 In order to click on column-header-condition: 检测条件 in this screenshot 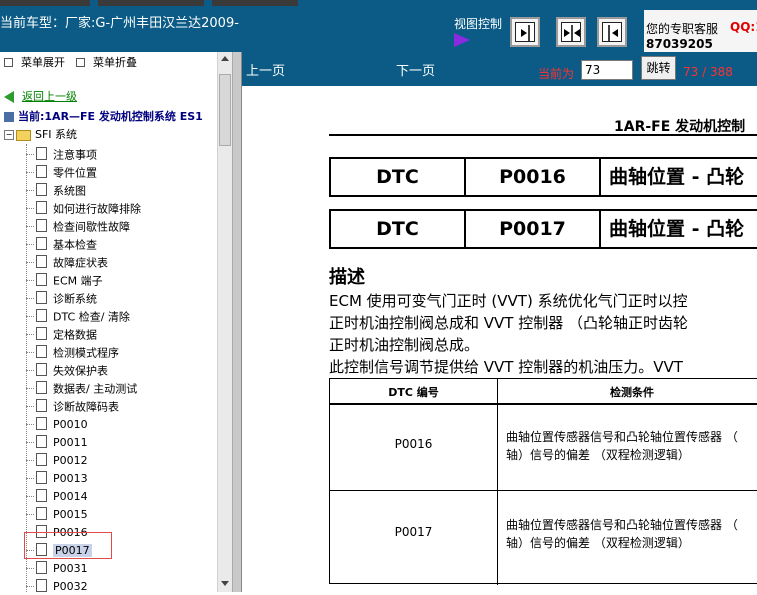, I will do `click(632, 392)`.